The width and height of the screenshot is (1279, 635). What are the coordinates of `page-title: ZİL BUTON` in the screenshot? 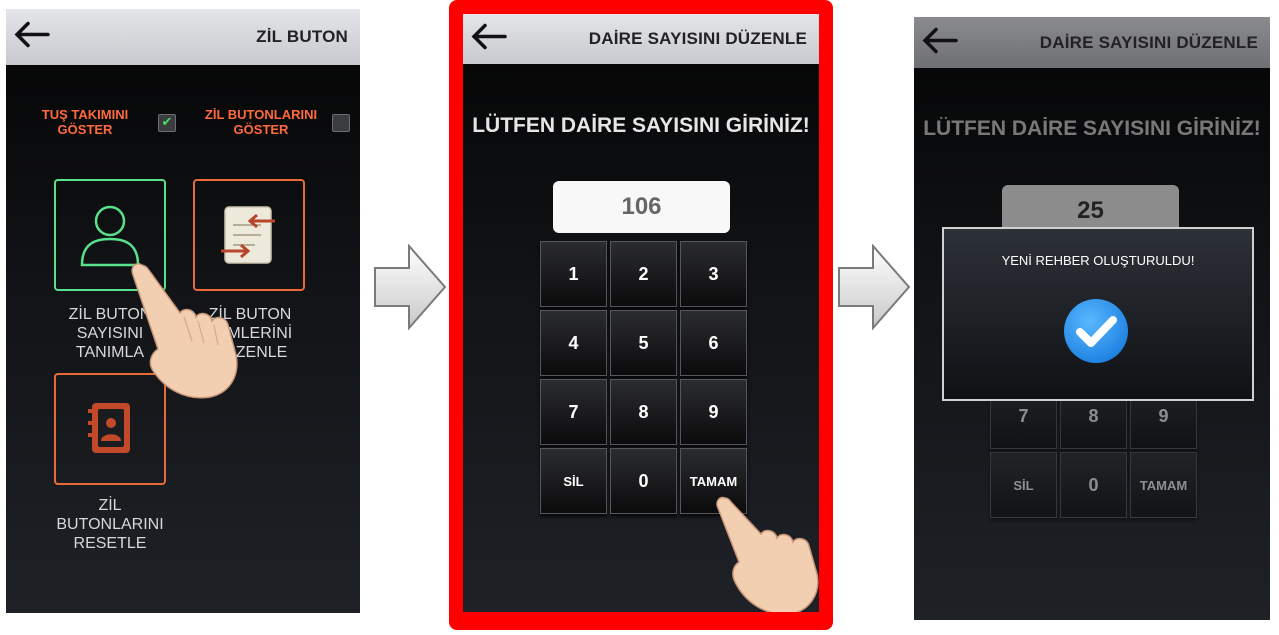 It's located at (302, 36).